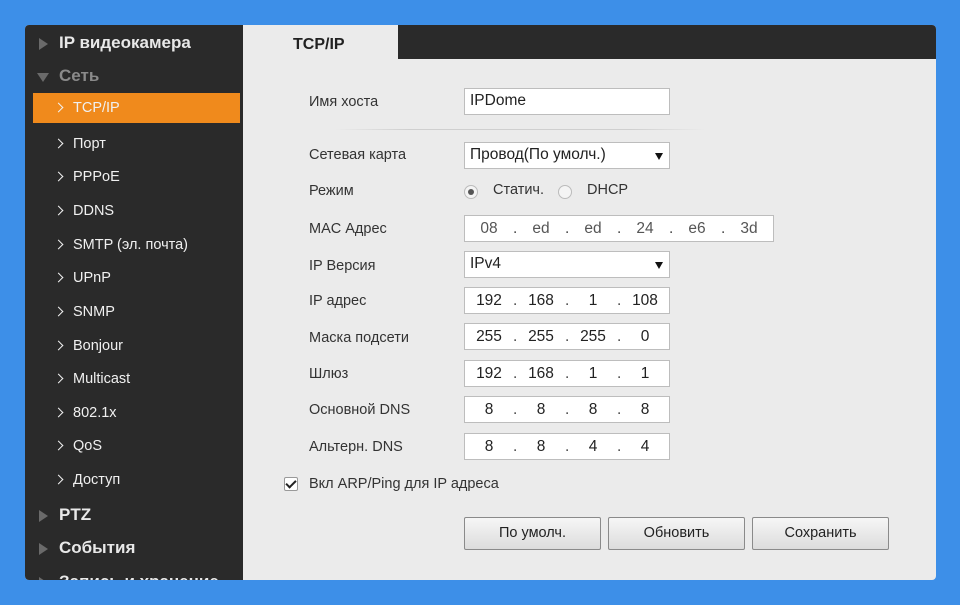 The image size is (960, 605). What do you see at coordinates (95, 413) in the screenshot?
I see `sidebar-item-label: 802.1x` at bounding box center [95, 413].